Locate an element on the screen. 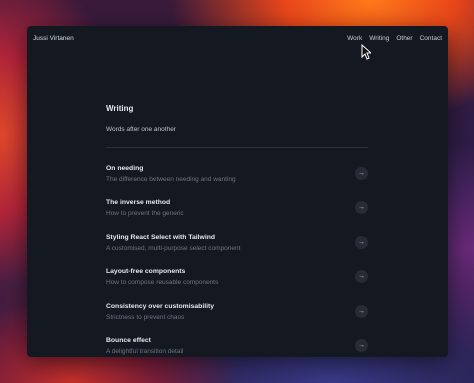 The image size is (474, 383). post-description: How to compose reusable components is located at coordinates (162, 283).